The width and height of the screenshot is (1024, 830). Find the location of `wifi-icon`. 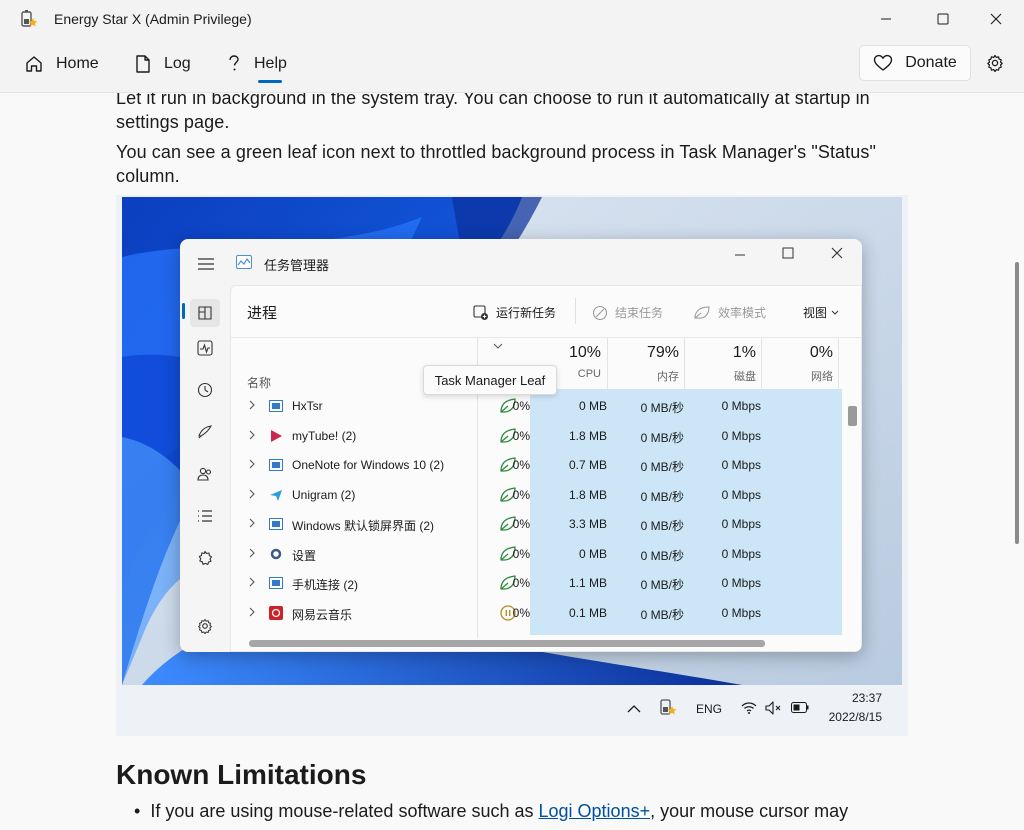

wifi-icon is located at coordinates (749, 707).